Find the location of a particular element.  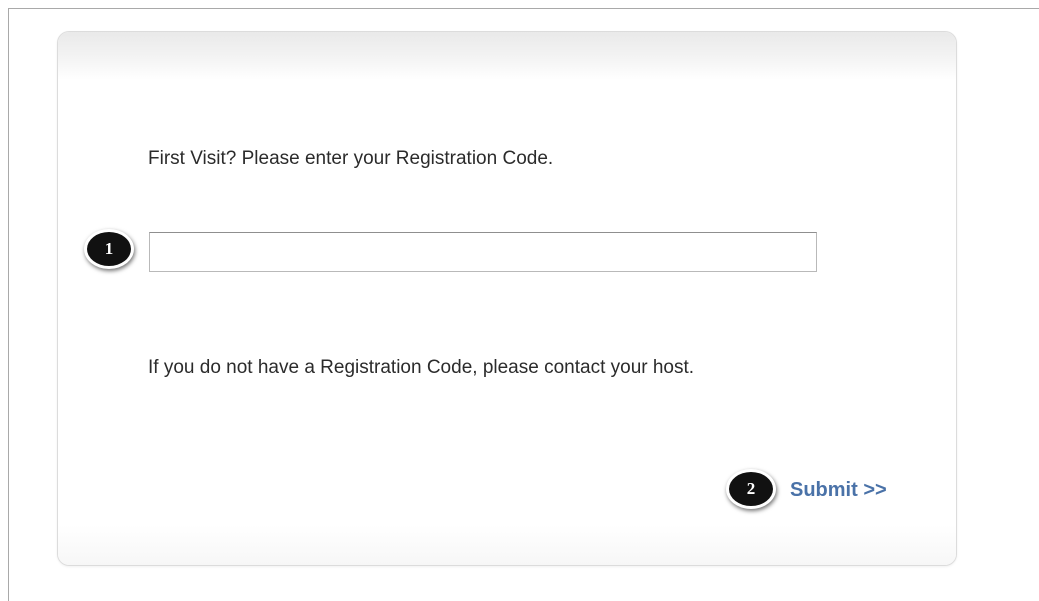

submit-link: Submit >> is located at coordinates (838, 490).